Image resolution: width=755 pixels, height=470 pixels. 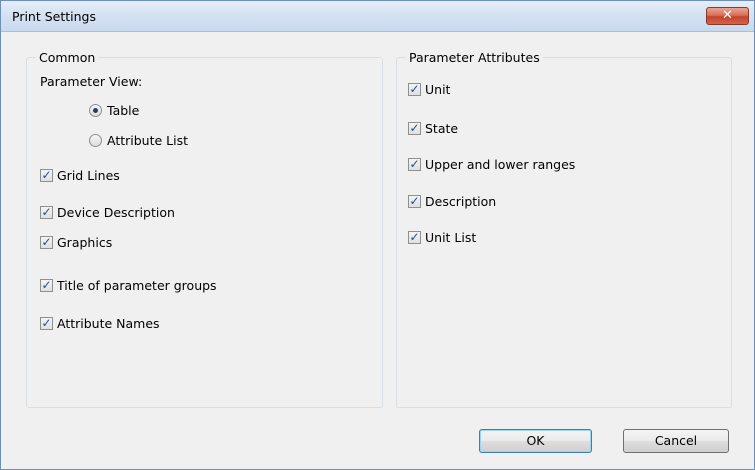 I want to click on radio-table-label: Table, so click(x=123, y=110).